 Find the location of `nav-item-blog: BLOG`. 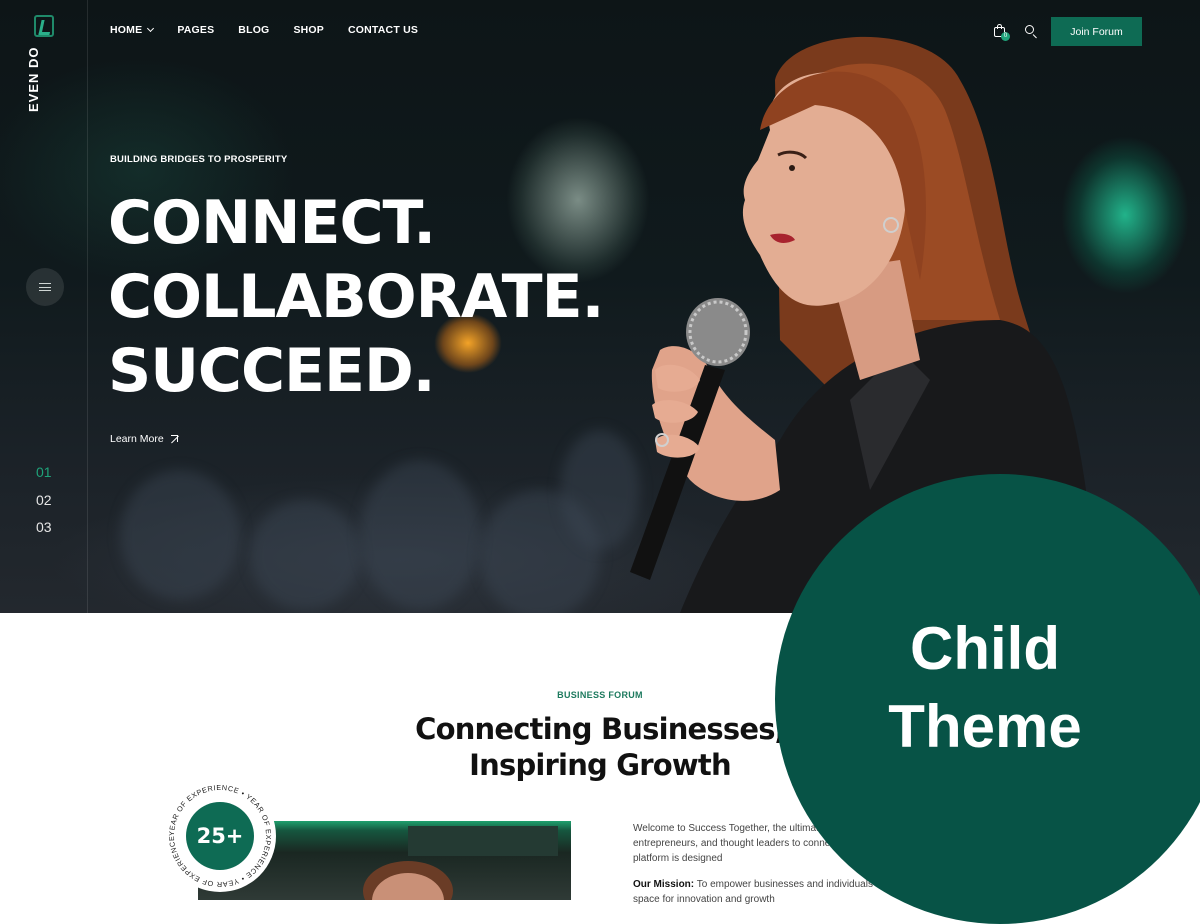

nav-item-blog: BLOG is located at coordinates (253, 30).